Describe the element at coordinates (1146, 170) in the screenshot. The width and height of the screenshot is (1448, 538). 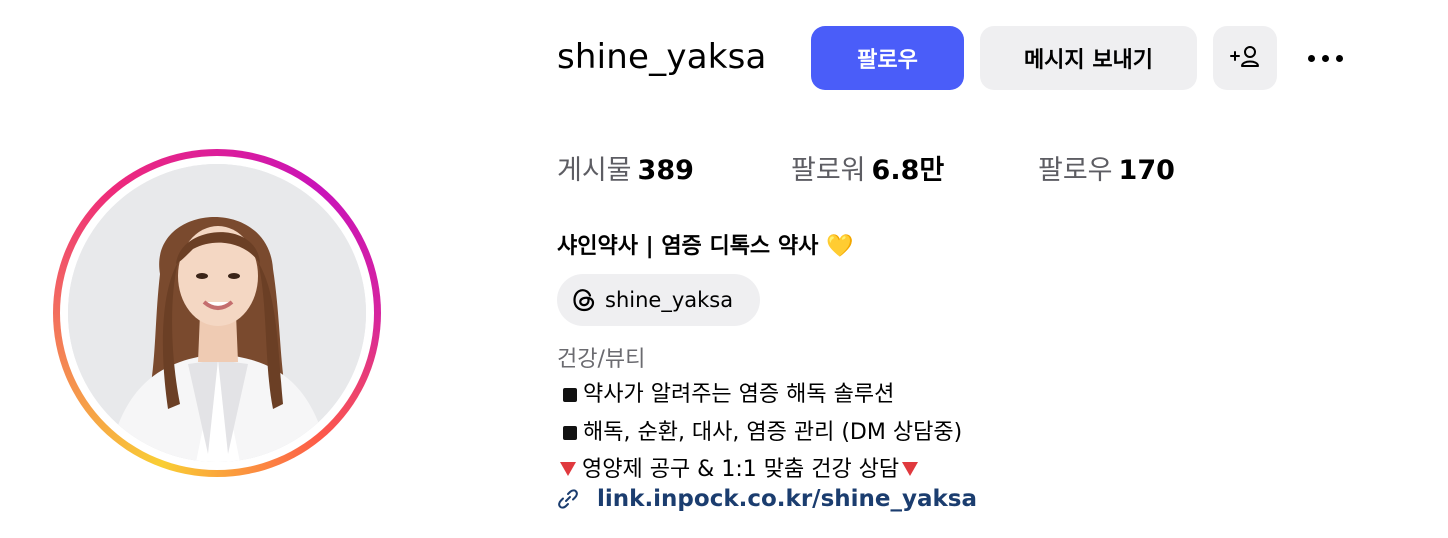
I see `following-value: 170` at that location.